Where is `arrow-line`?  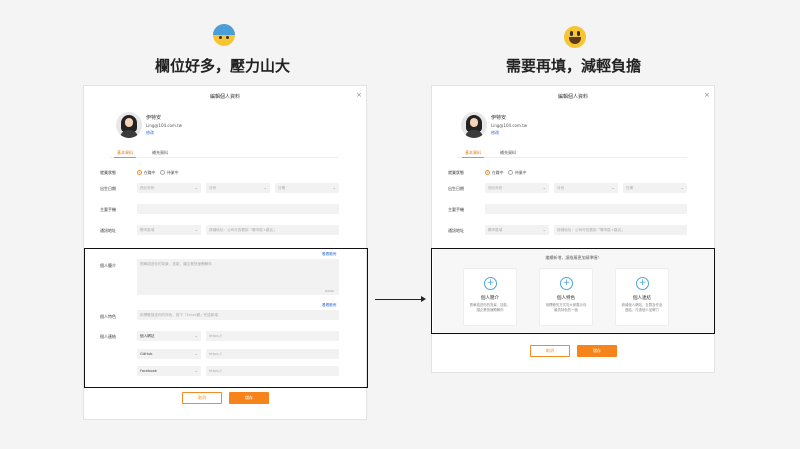
arrow-line is located at coordinates (399, 299).